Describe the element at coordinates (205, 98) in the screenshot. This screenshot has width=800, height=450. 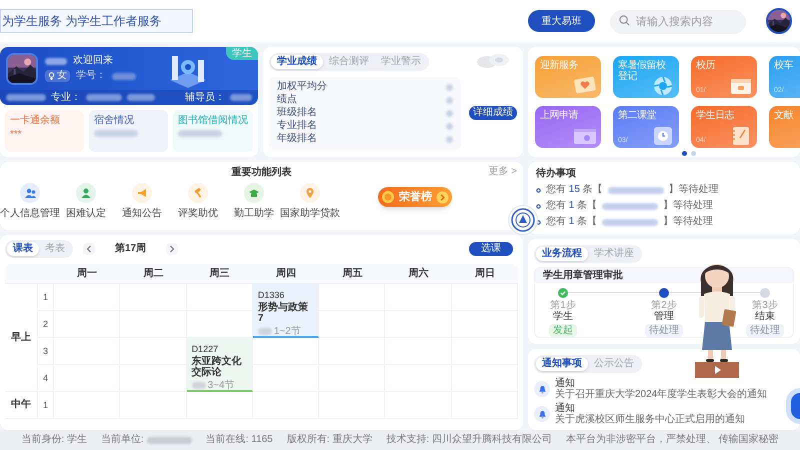
I see `counselor-label: 辅导员：` at that location.